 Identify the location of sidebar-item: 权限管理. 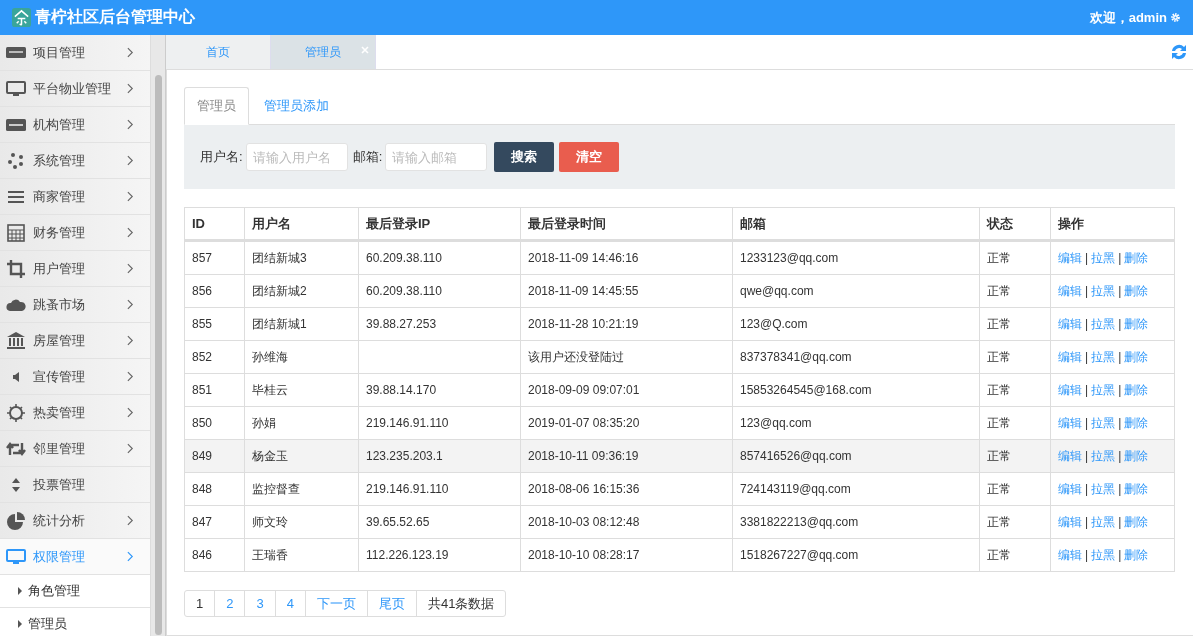
(75, 557).